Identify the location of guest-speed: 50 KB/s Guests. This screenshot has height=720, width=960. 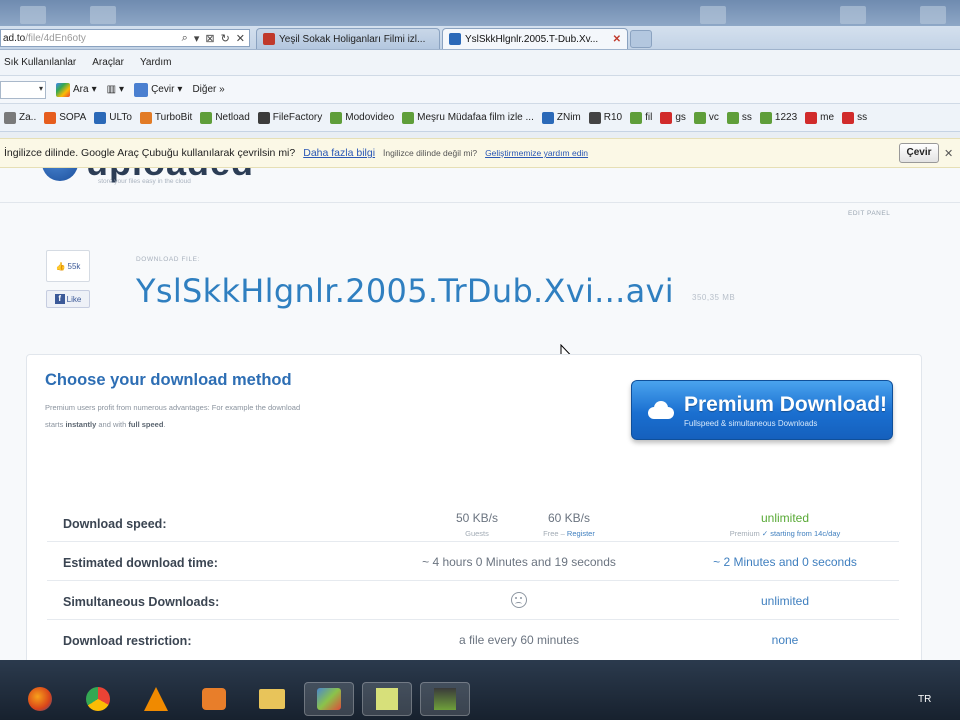
(477, 524).